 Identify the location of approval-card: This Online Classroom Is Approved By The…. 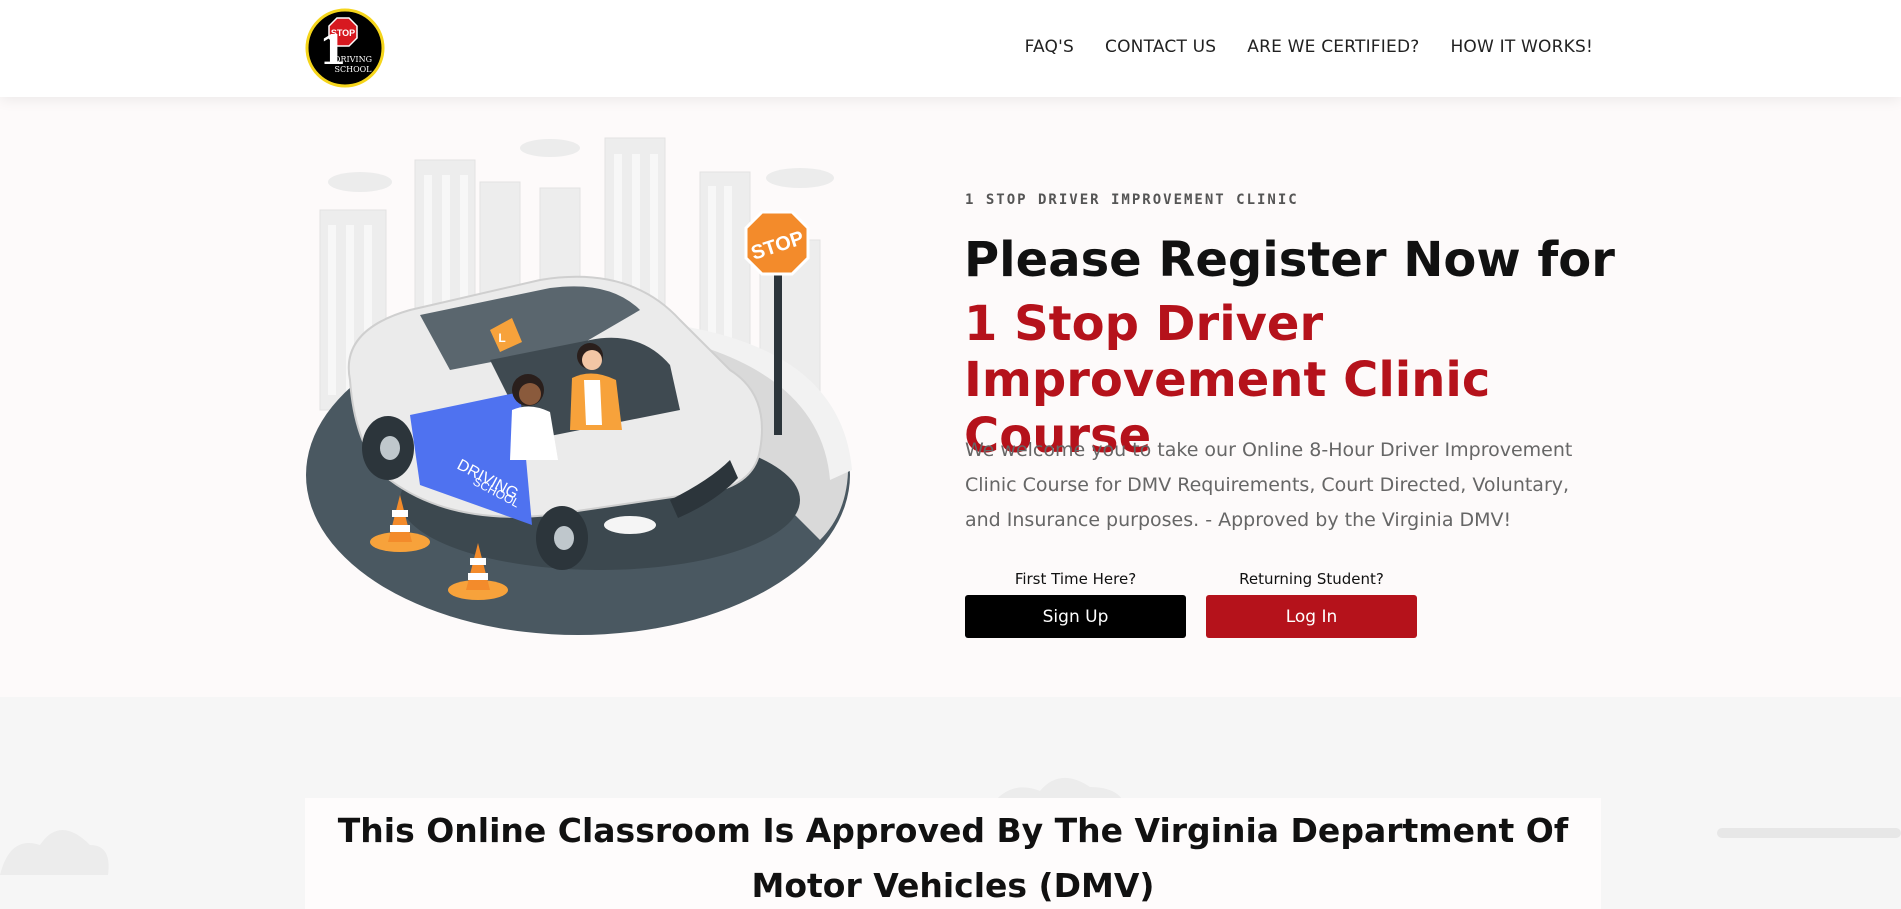
(953, 853).